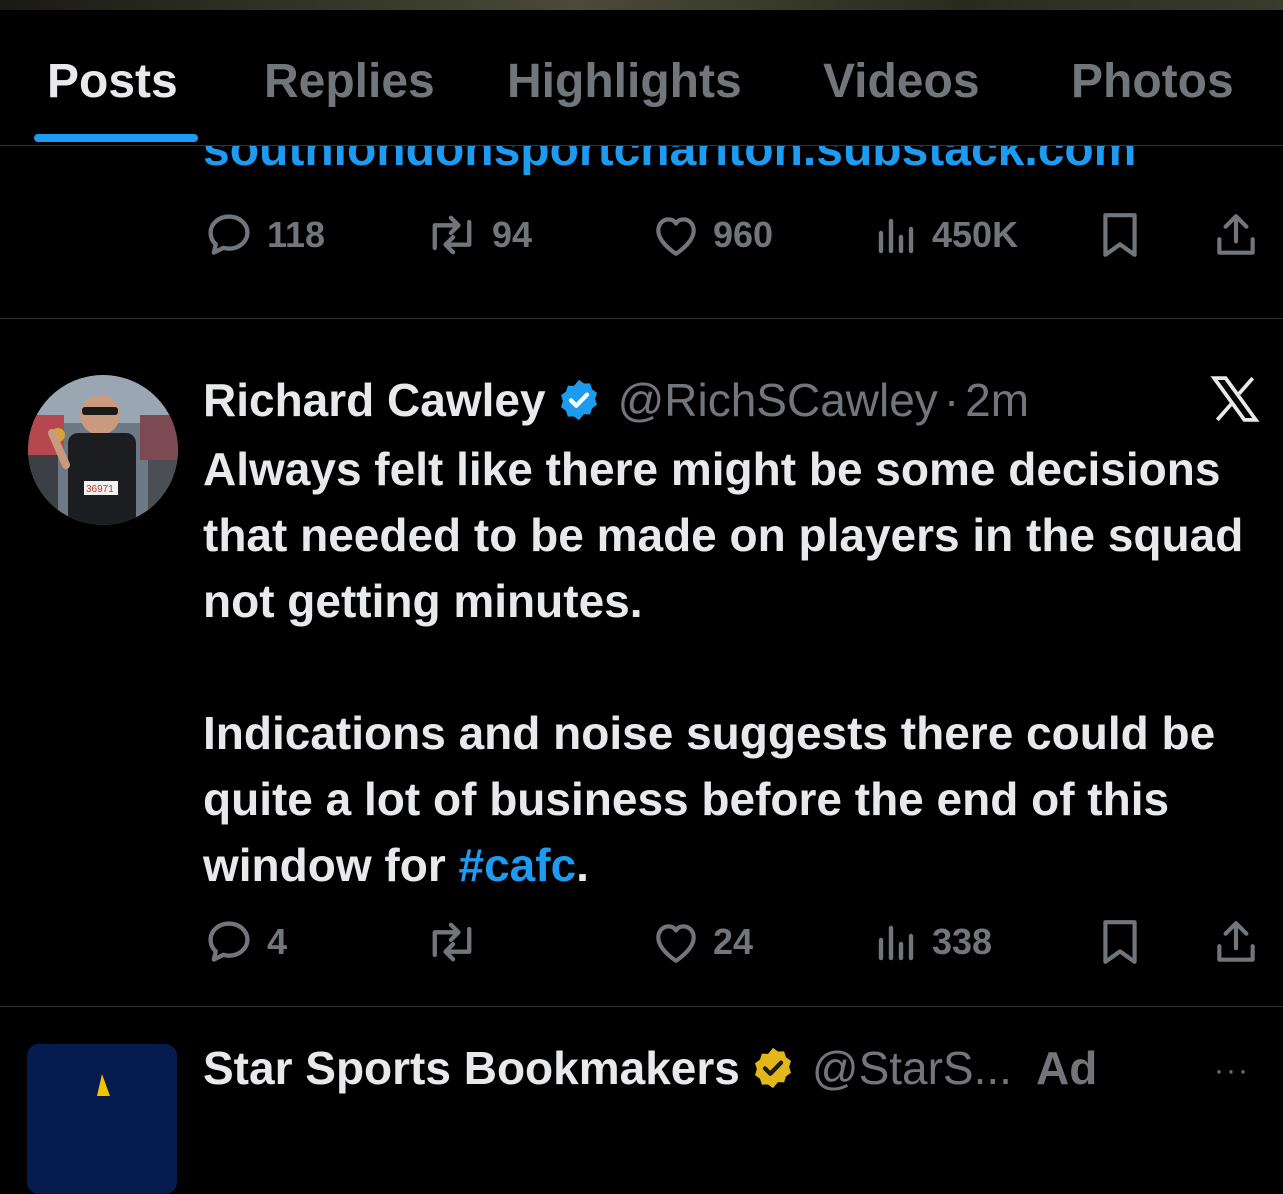  I want to click on hashtag-link: #cafc, so click(518, 865).